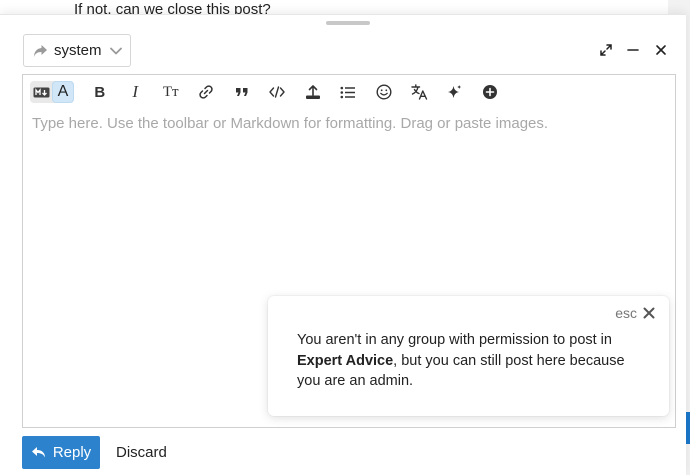 Image resolution: width=690 pixels, height=475 pixels. I want to click on share-arrow-icon, so click(40, 50).